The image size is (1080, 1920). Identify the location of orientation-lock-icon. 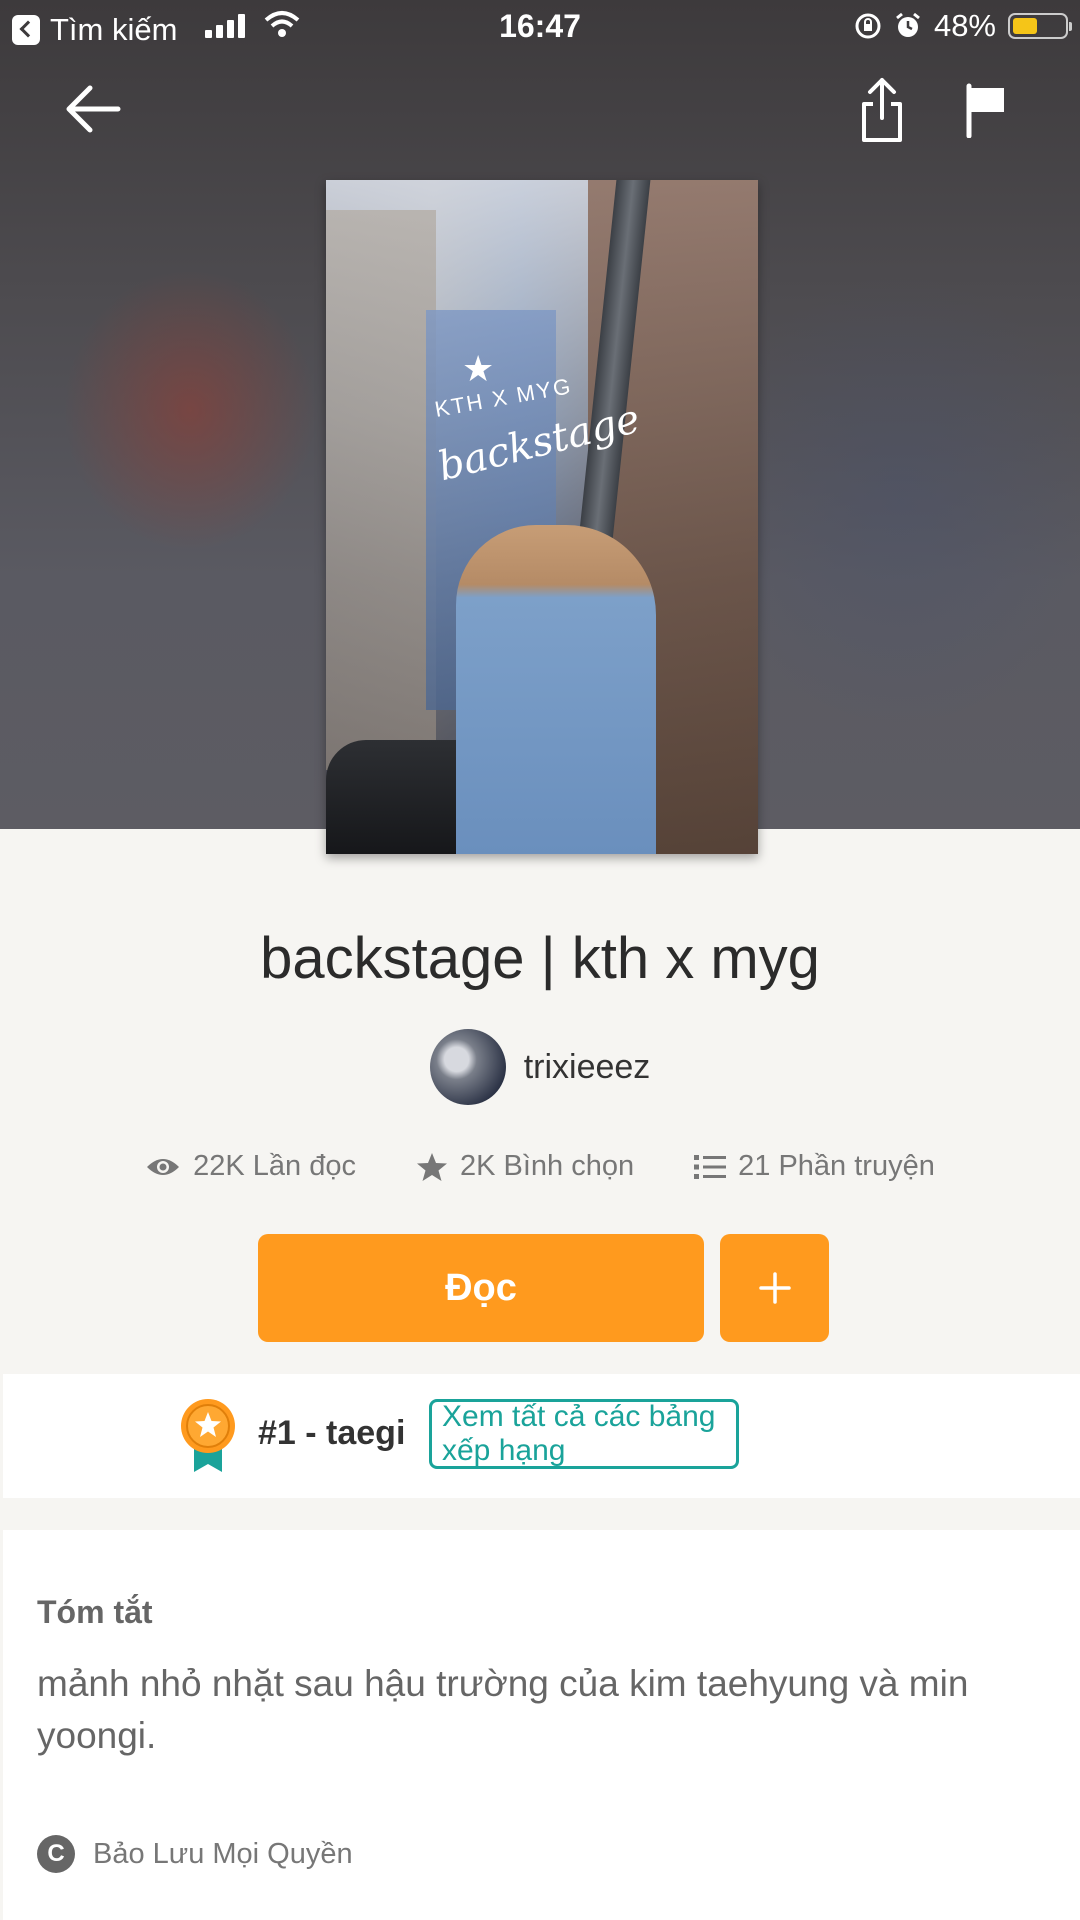
(868, 26).